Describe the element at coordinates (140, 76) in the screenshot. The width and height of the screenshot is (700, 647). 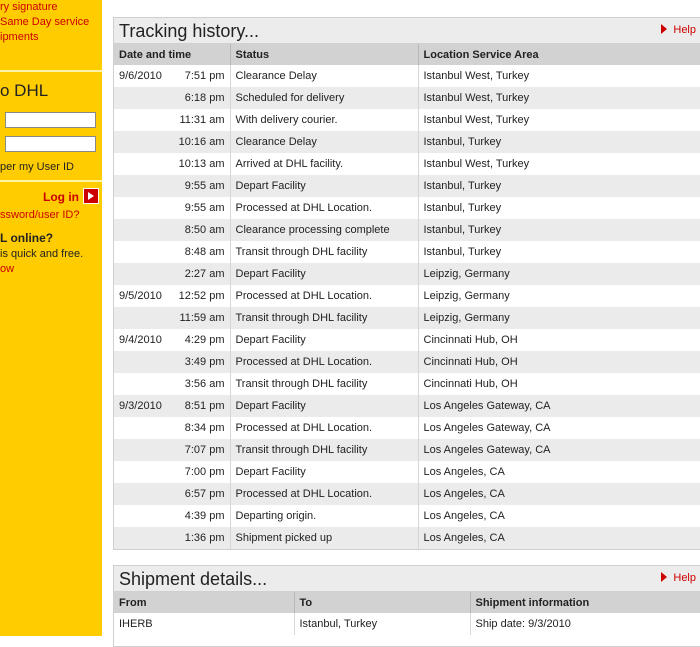
I see `date-value: 9/6/2010` at that location.